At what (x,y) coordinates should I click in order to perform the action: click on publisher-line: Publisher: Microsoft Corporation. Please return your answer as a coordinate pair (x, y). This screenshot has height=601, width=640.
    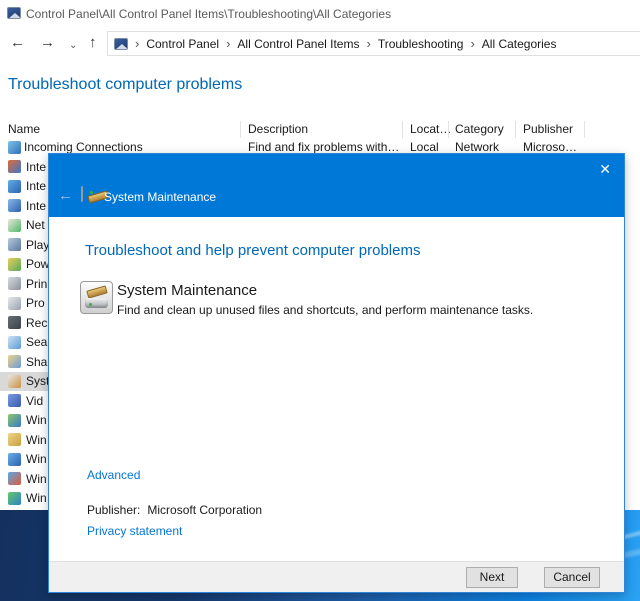
    Looking at the image, I should click on (174, 510).